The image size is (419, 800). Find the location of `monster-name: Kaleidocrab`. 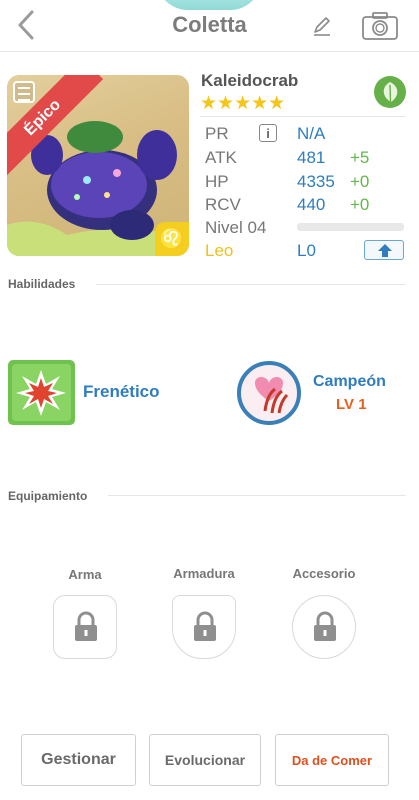

monster-name: Kaleidocrab is located at coordinates (250, 80).